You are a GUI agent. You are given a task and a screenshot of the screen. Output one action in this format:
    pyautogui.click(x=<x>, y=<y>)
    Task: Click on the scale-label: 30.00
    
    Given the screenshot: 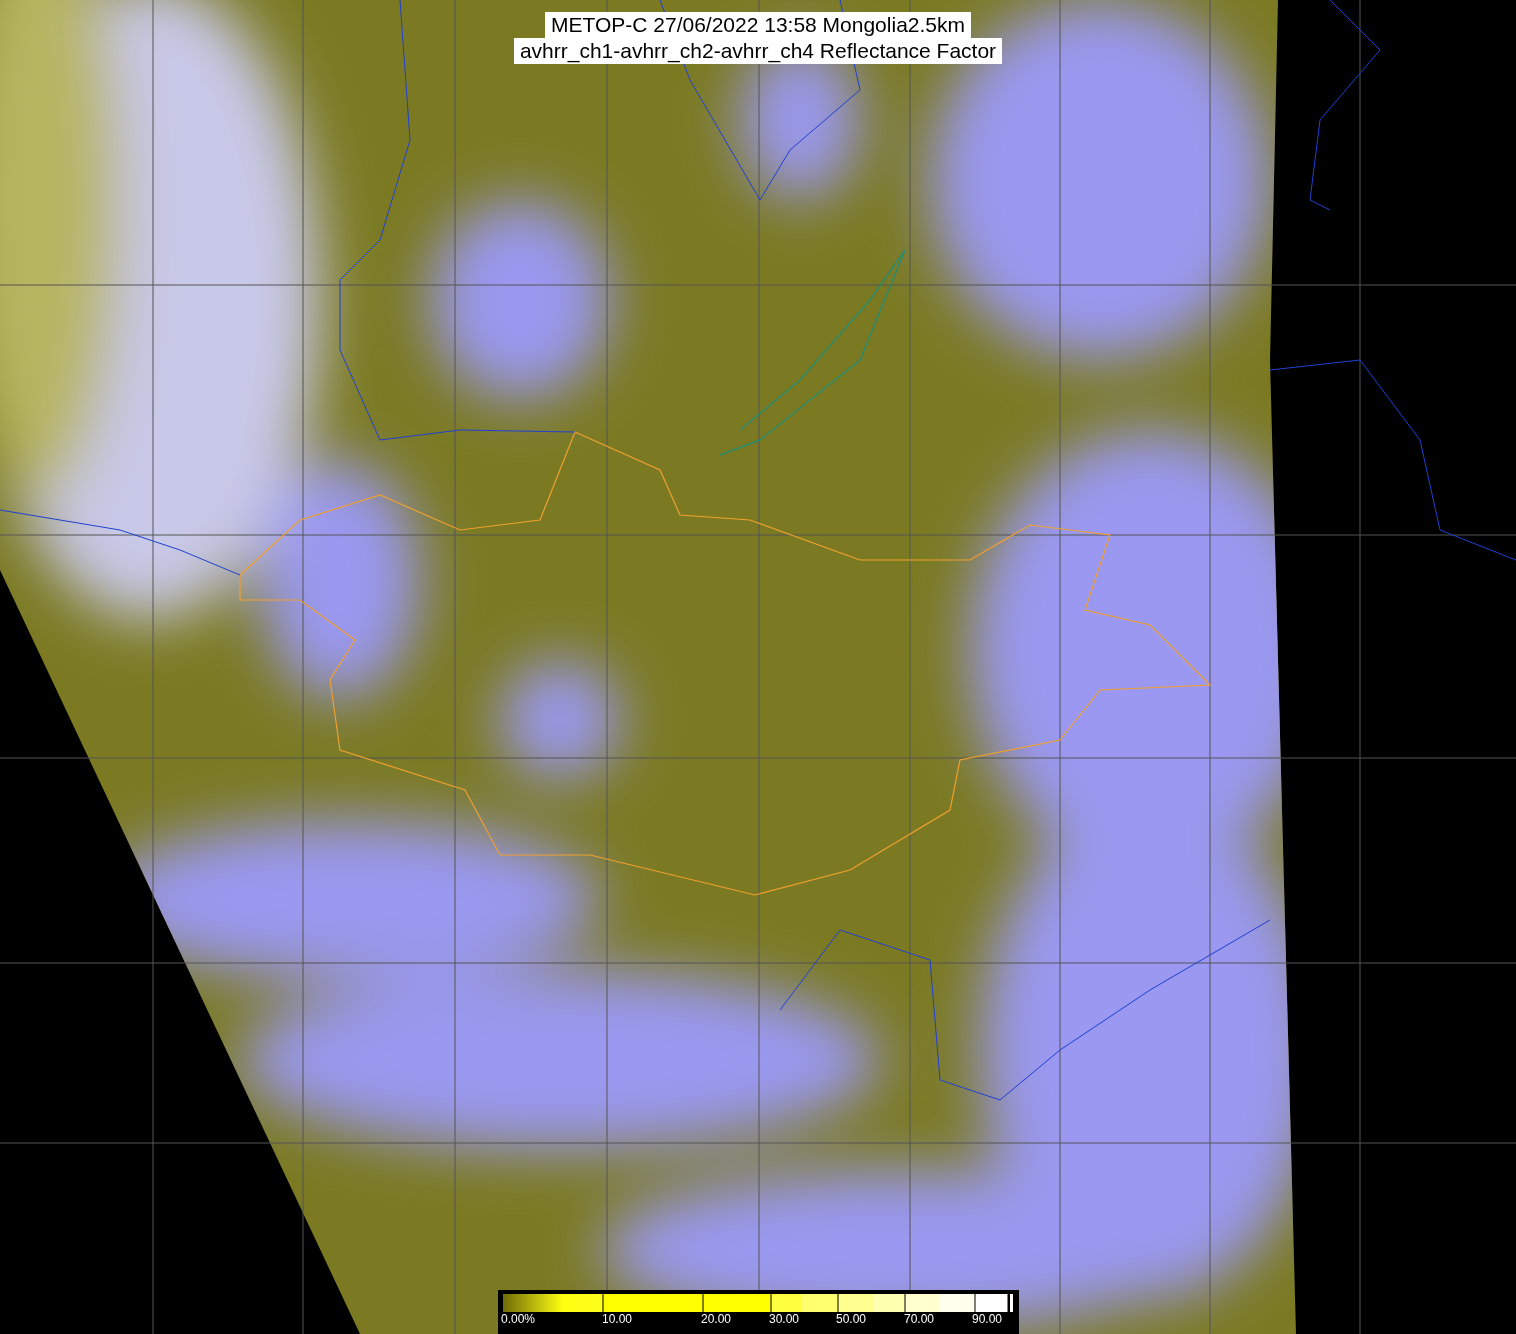 What is the action you would take?
    pyautogui.click(x=784, y=1319)
    